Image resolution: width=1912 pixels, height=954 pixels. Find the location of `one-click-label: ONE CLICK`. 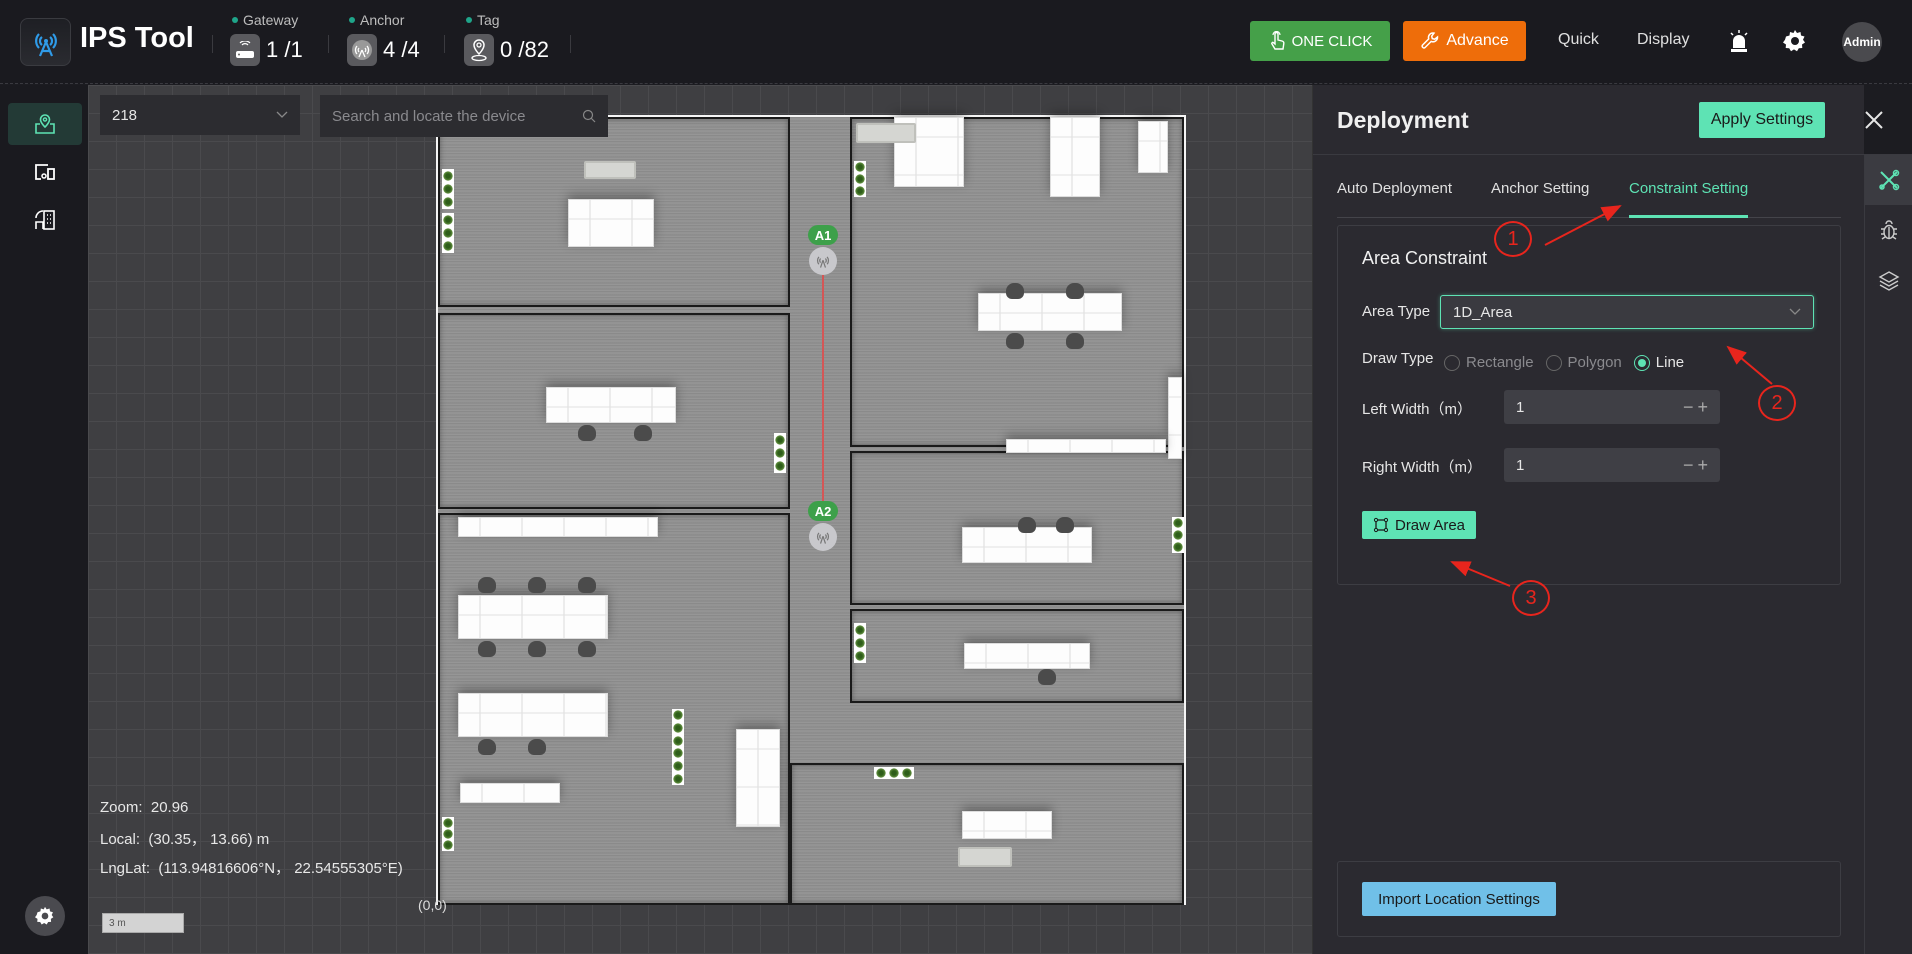

one-click-label: ONE CLICK is located at coordinates (1332, 41).